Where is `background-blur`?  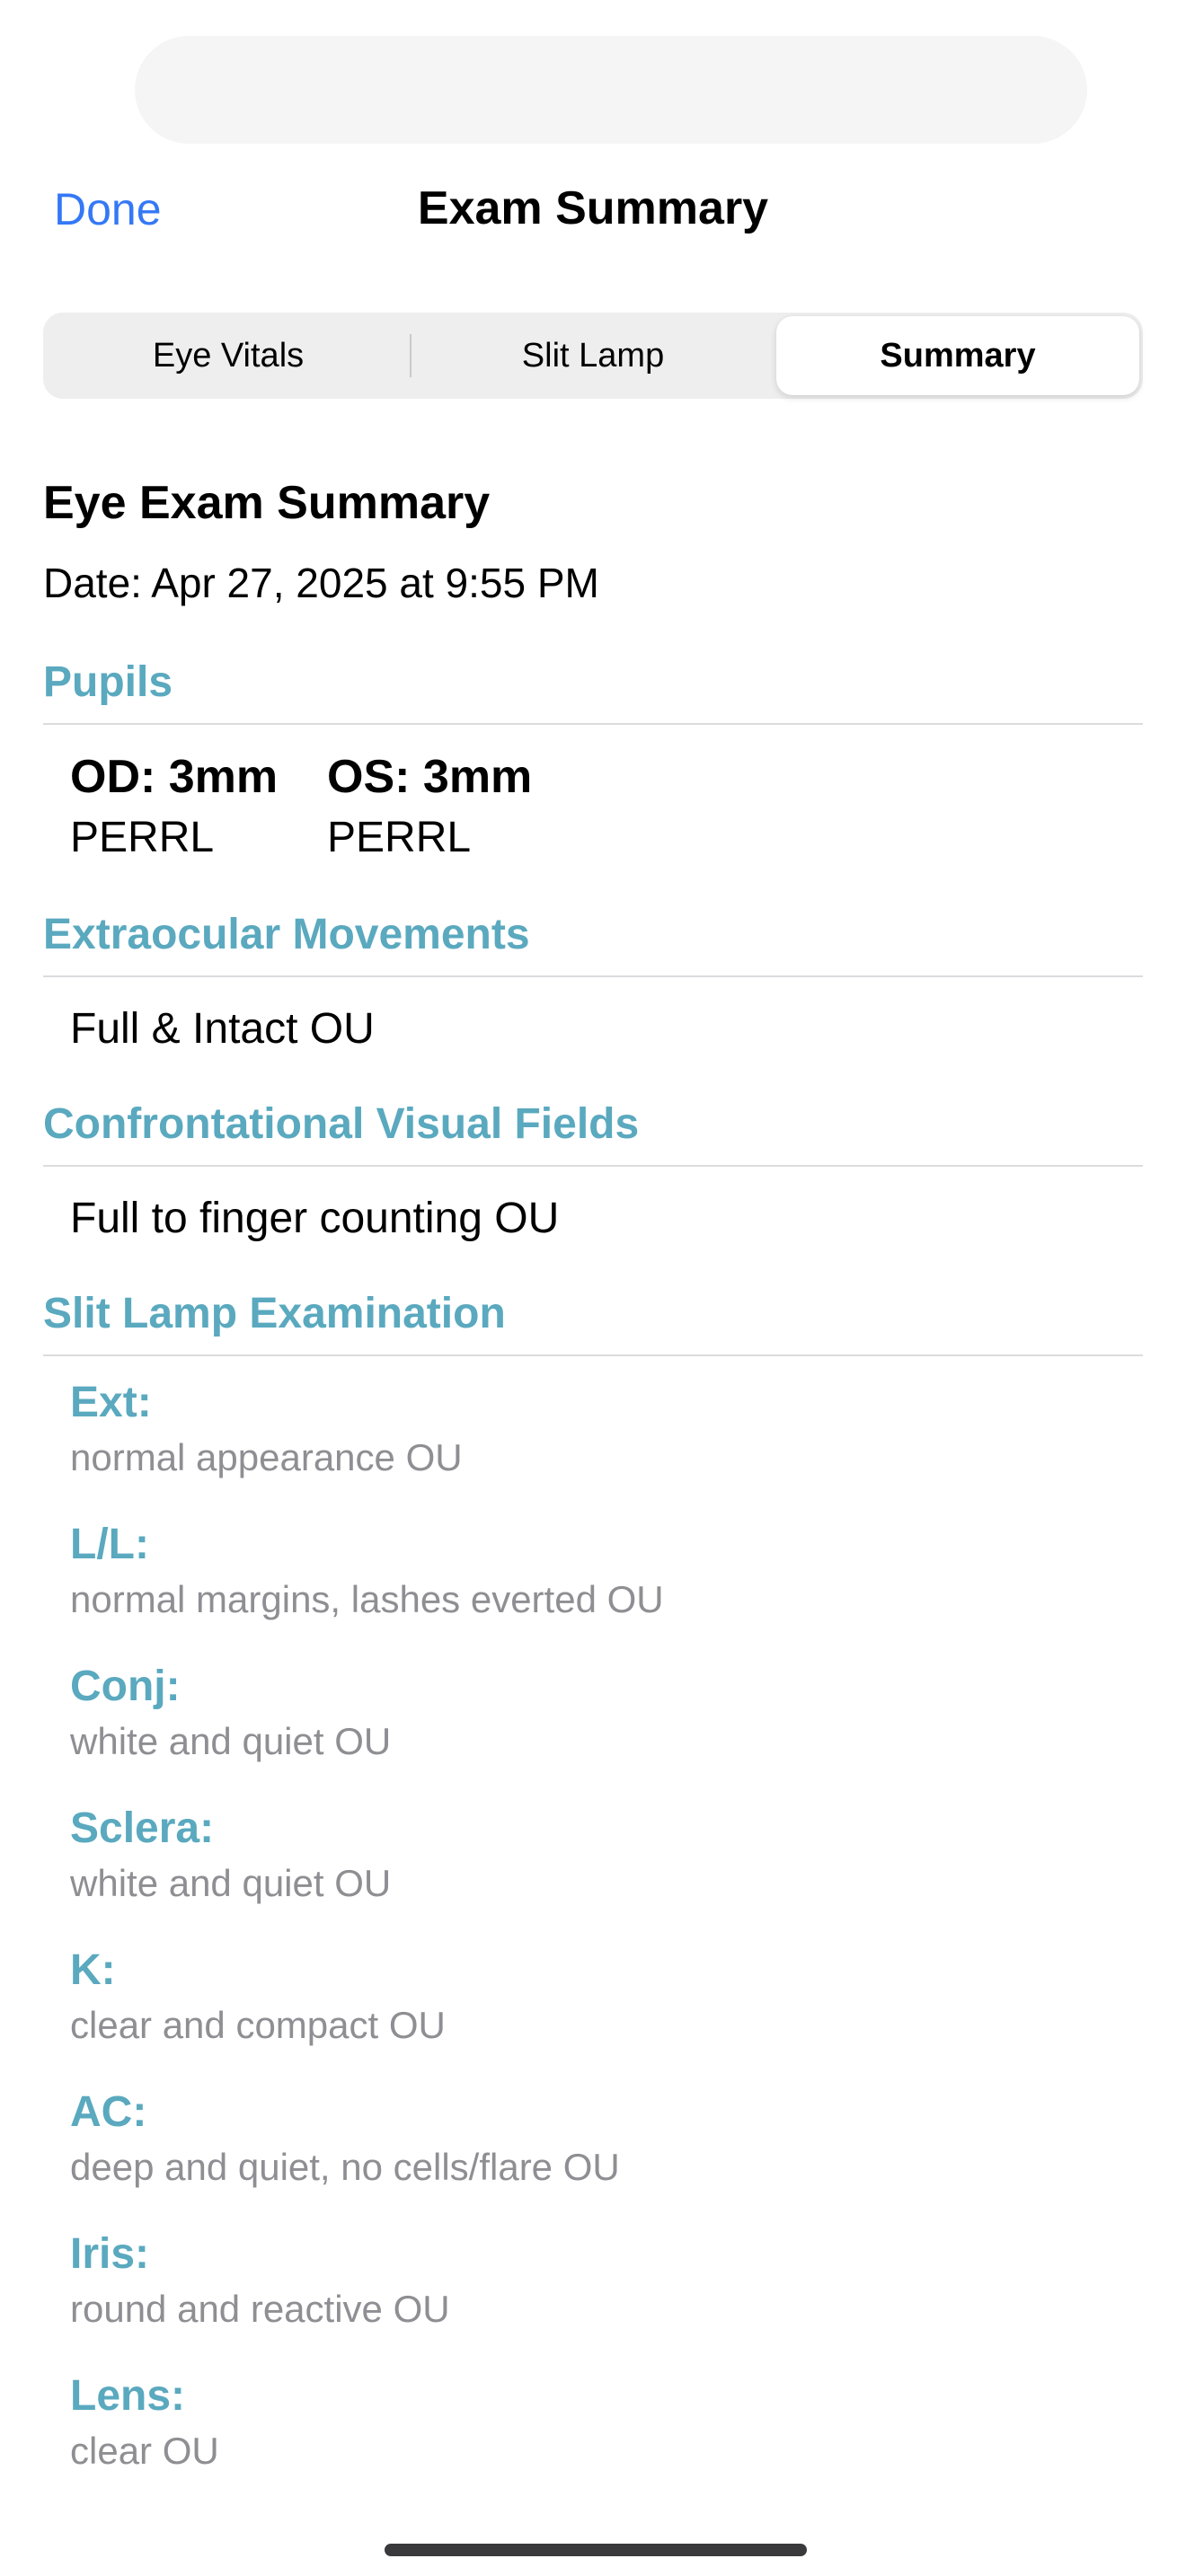 background-blur is located at coordinates (611, 90).